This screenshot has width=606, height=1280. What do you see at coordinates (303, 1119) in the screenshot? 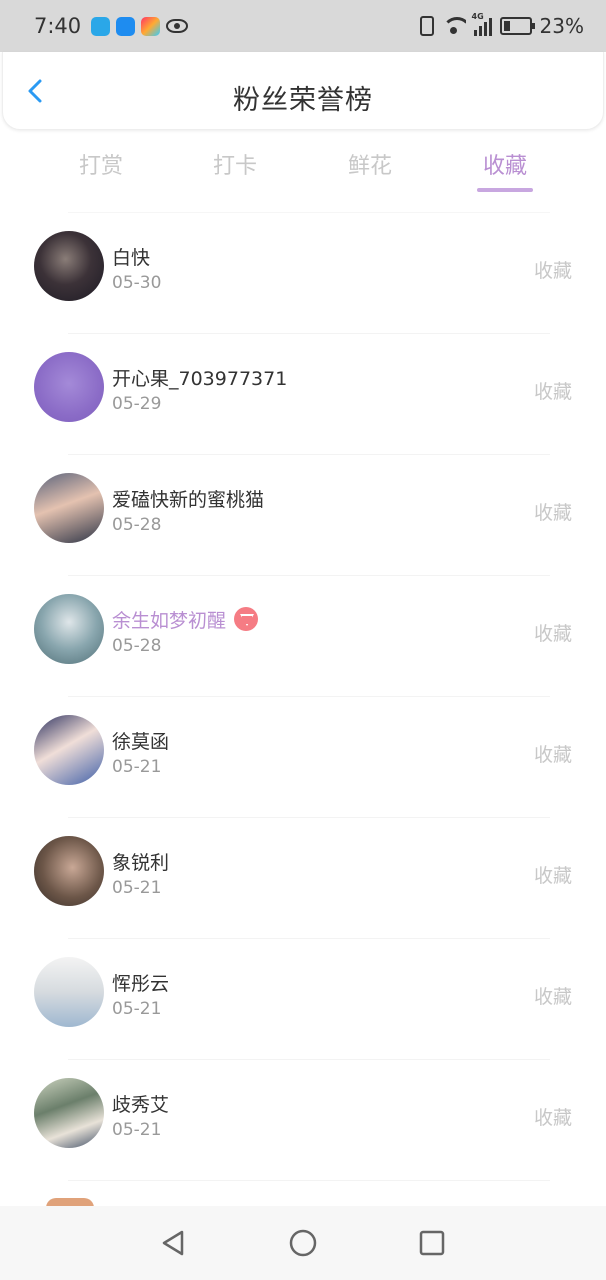
I see `list-item: 歧秀艾 05-21 收藏` at bounding box center [303, 1119].